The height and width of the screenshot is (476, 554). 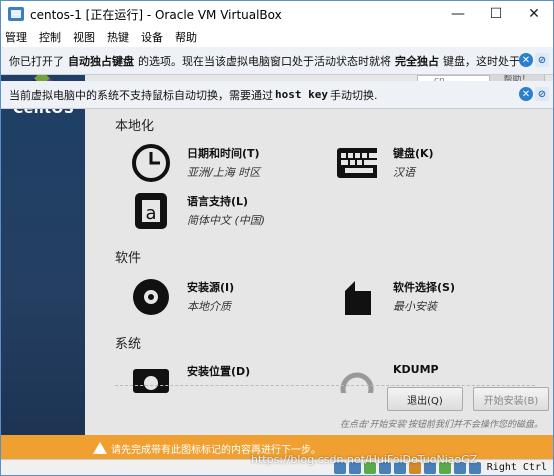 What do you see at coordinates (516, 467) in the screenshot?
I see `host-key-label: Right Ctrl` at bounding box center [516, 467].